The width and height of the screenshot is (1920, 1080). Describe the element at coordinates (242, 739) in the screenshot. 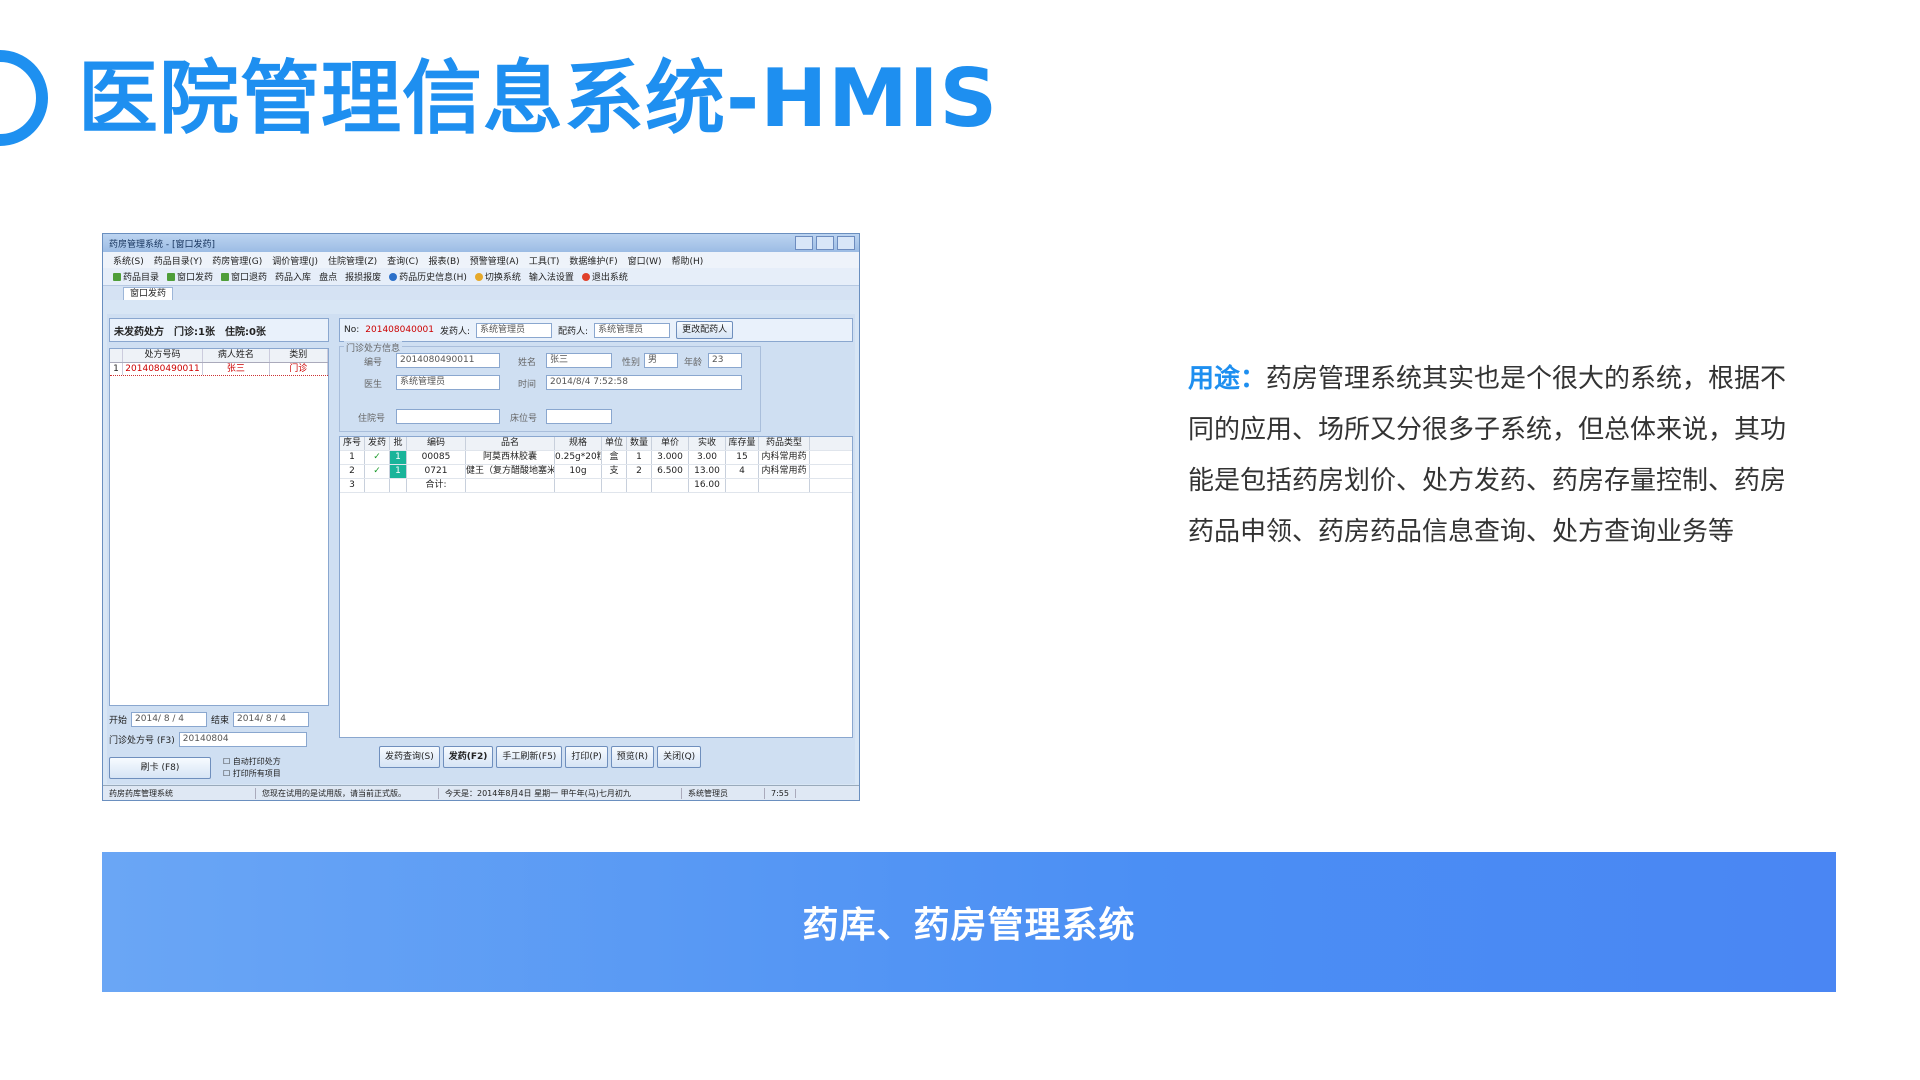

I see `rx-number-input: 20140804` at that location.